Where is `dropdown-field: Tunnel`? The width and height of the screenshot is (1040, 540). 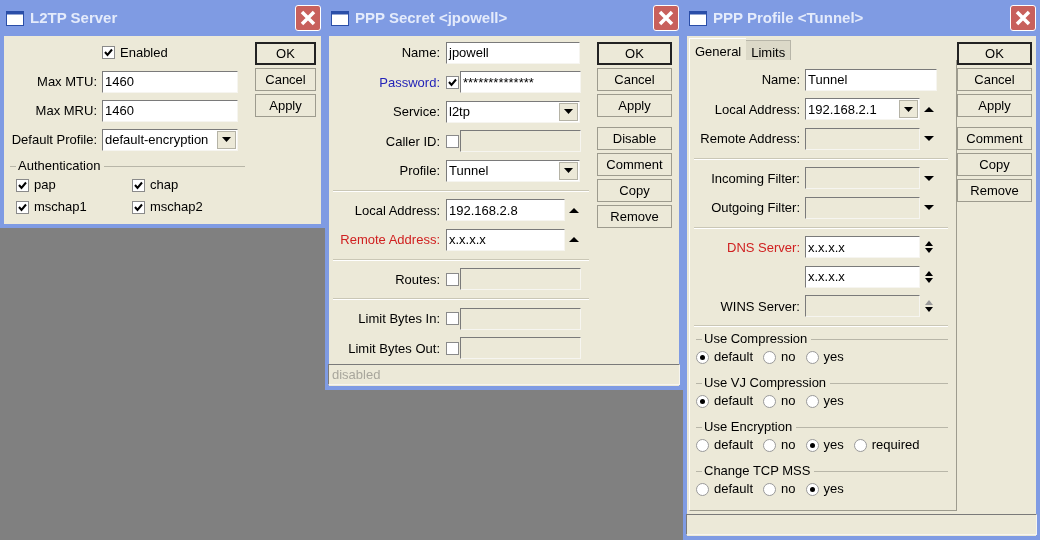
dropdown-field: Tunnel is located at coordinates (513, 170).